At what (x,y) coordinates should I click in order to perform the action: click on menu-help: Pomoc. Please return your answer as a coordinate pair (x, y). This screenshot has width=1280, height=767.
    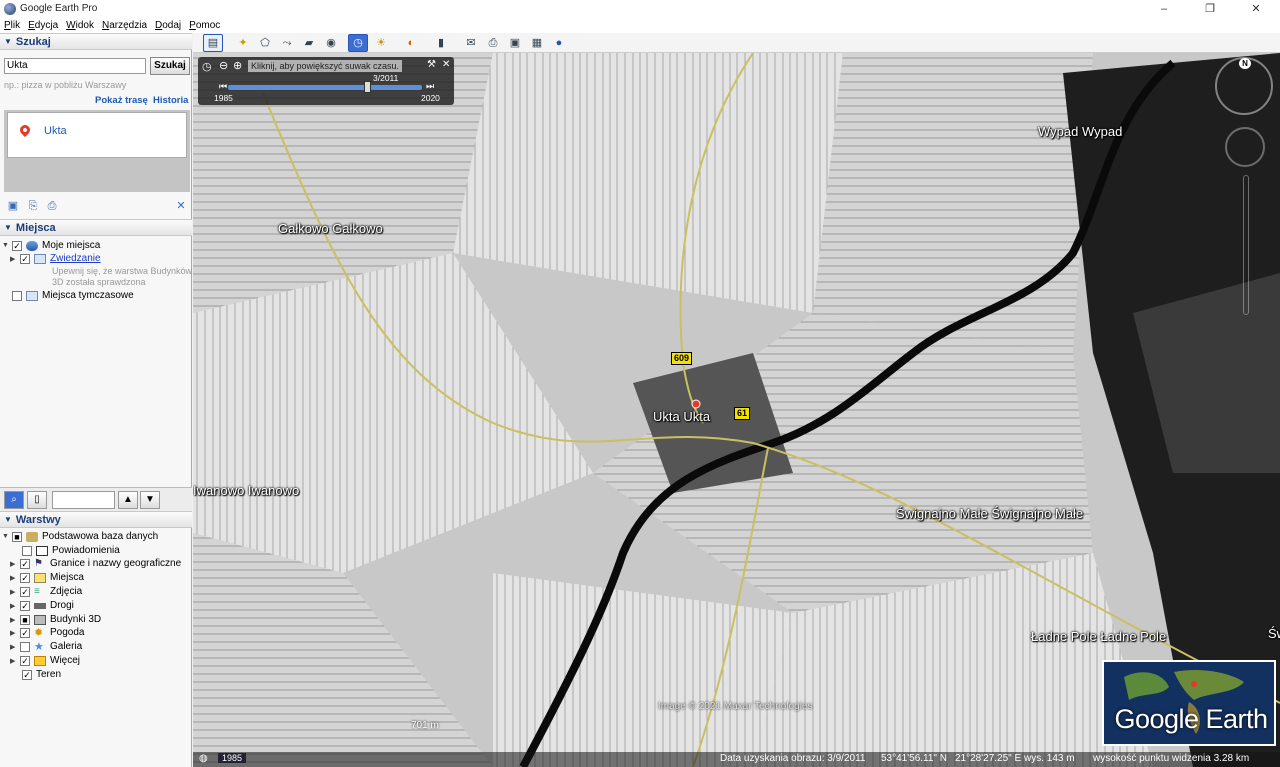
    Looking at the image, I should click on (204, 25).